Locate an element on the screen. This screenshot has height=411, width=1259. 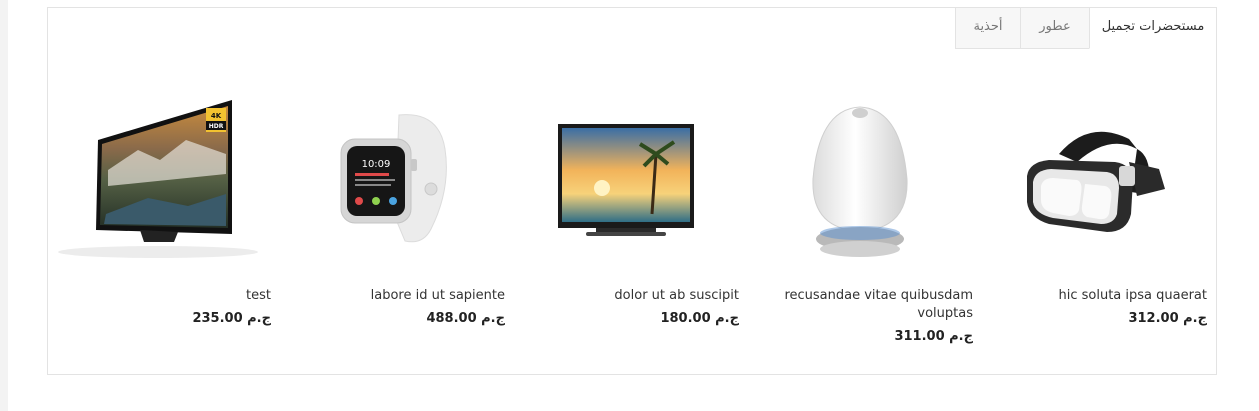
product-price: 311.00 ج.م is located at coordinates (933, 336).